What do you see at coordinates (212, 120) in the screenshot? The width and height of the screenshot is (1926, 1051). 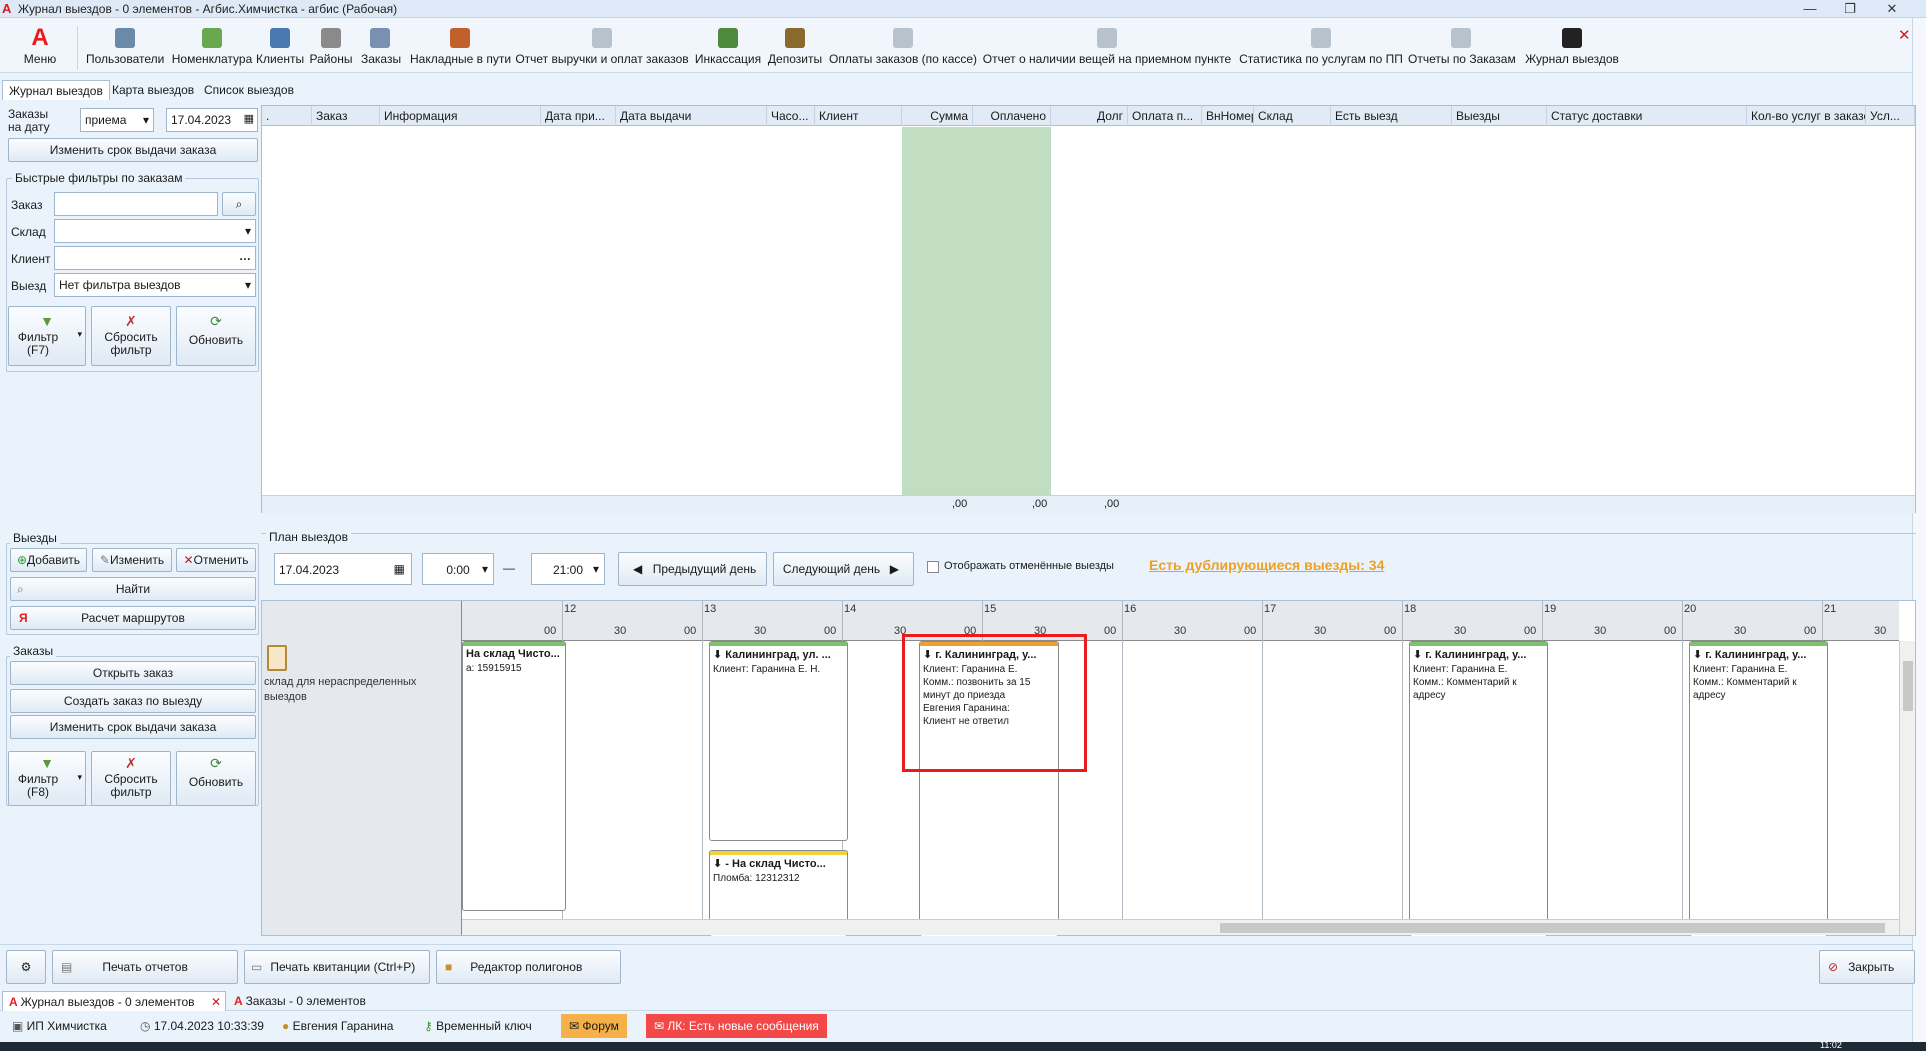 I see `date-input: 17.04.2023 ▦` at bounding box center [212, 120].